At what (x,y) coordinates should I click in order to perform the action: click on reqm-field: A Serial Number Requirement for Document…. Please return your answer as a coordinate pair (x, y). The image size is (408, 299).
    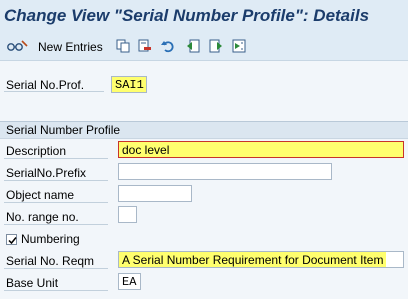
    Looking at the image, I should click on (261, 259).